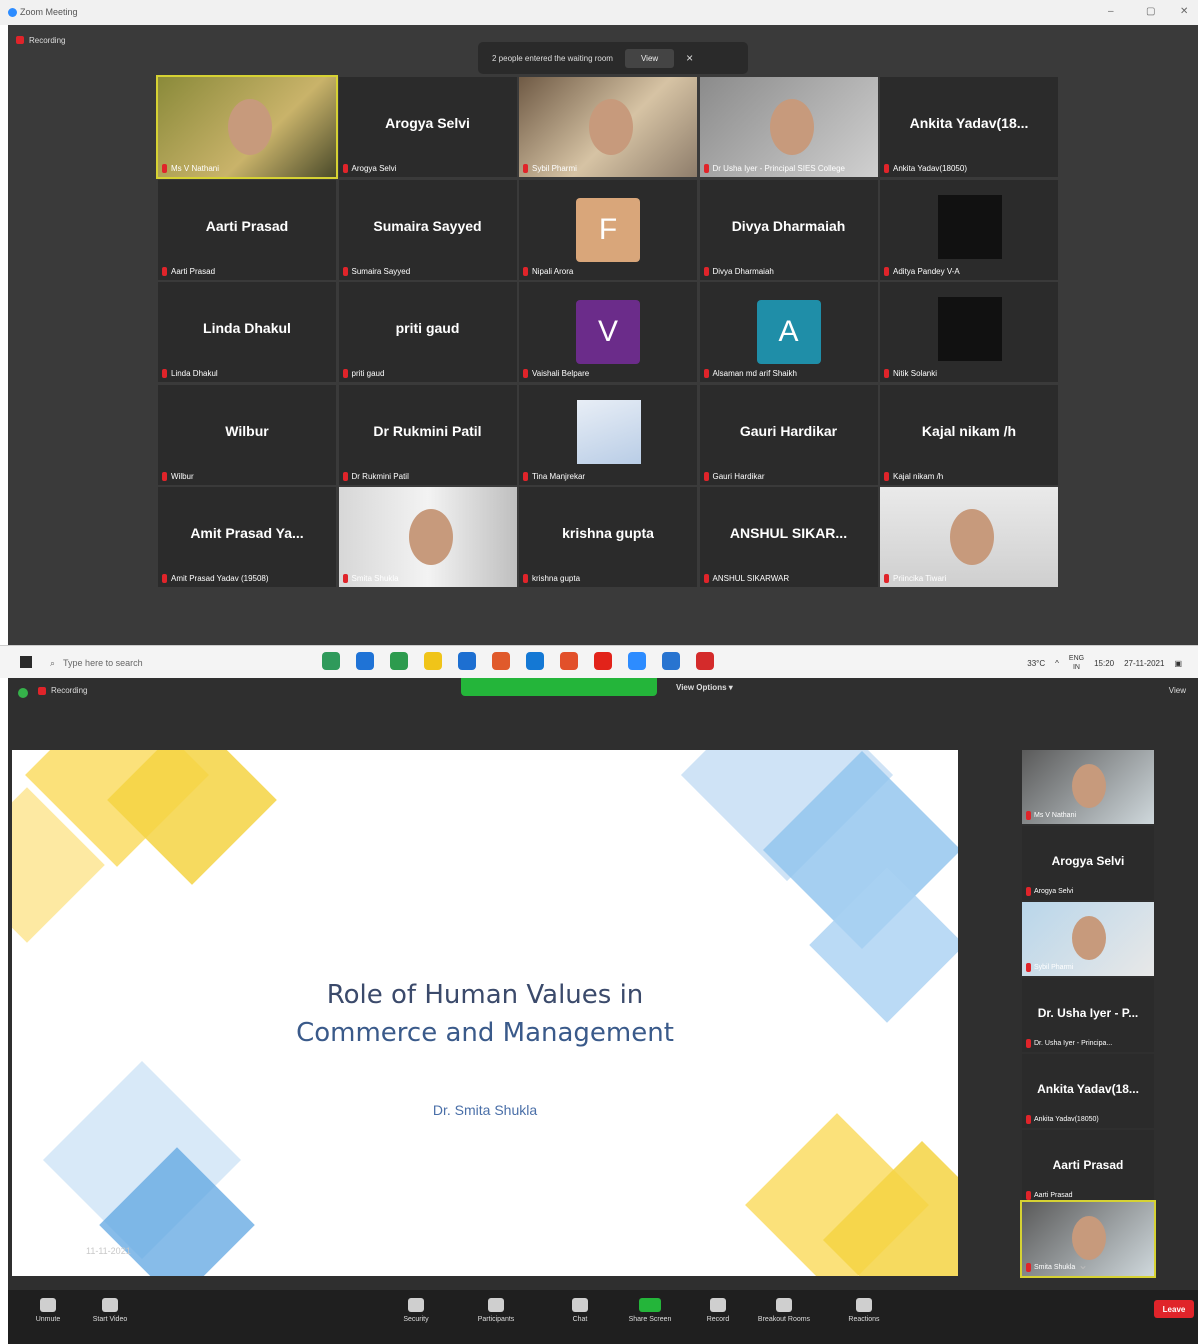 The image size is (1198, 1344). What do you see at coordinates (864, 1319) in the screenshot?
I see `toolbar-button-label: Reactions` at bounding box center [864, 1319].